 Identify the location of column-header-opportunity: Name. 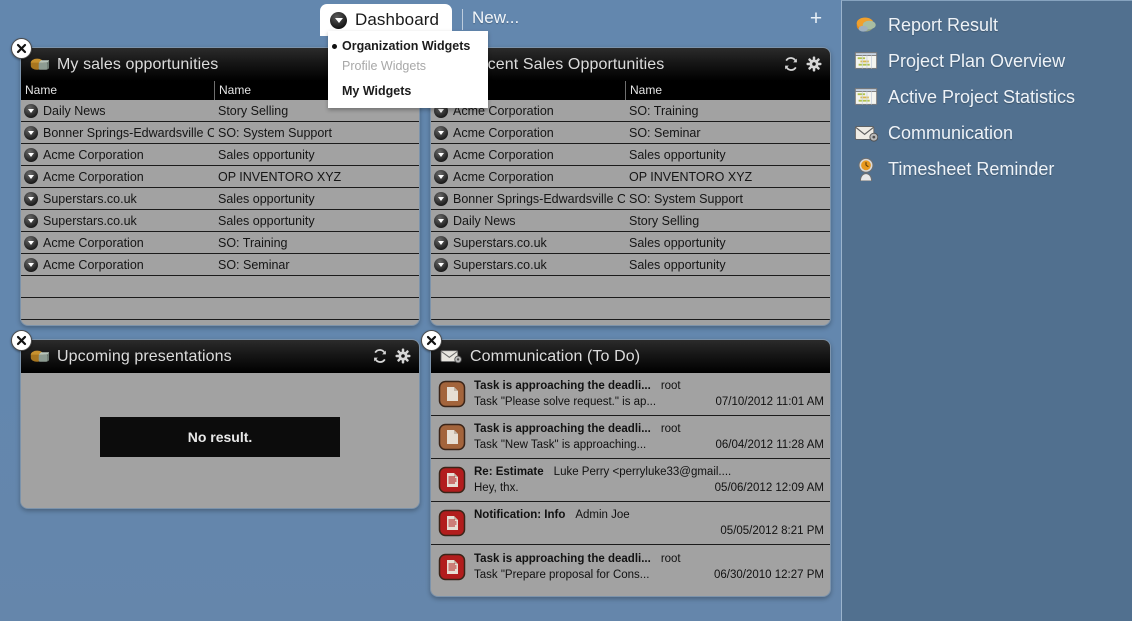
(727, 90).